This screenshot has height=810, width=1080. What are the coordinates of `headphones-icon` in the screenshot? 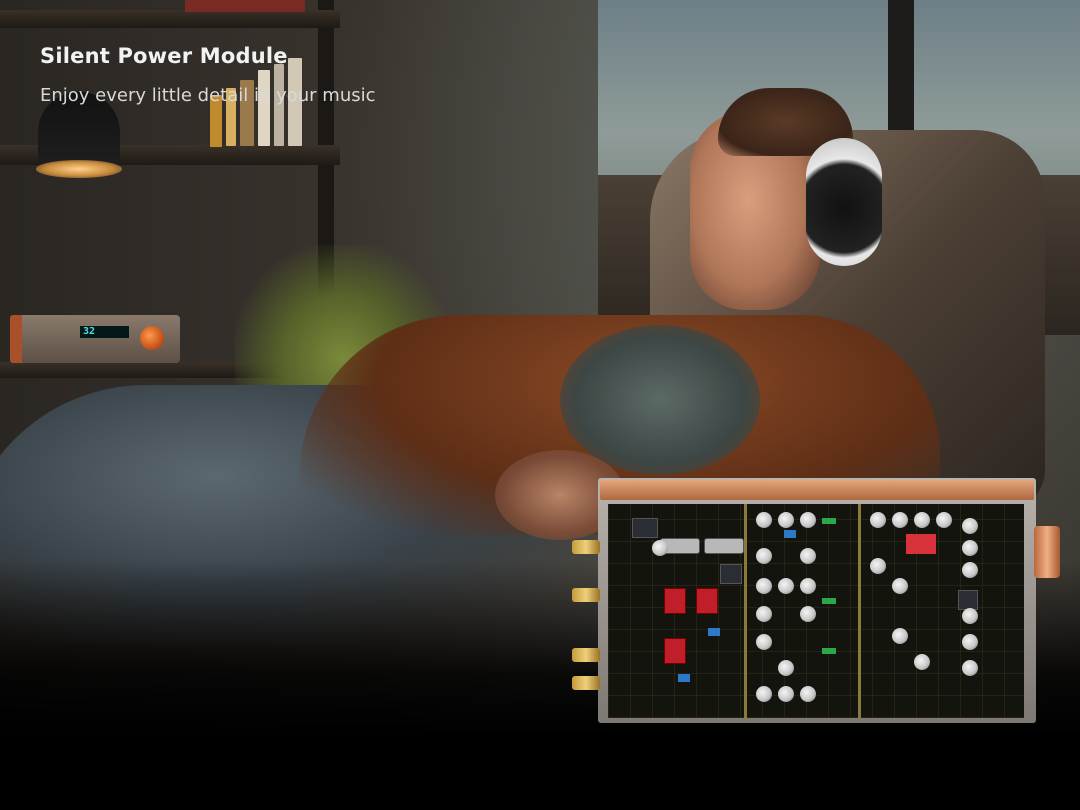 It's located at (844, 202).